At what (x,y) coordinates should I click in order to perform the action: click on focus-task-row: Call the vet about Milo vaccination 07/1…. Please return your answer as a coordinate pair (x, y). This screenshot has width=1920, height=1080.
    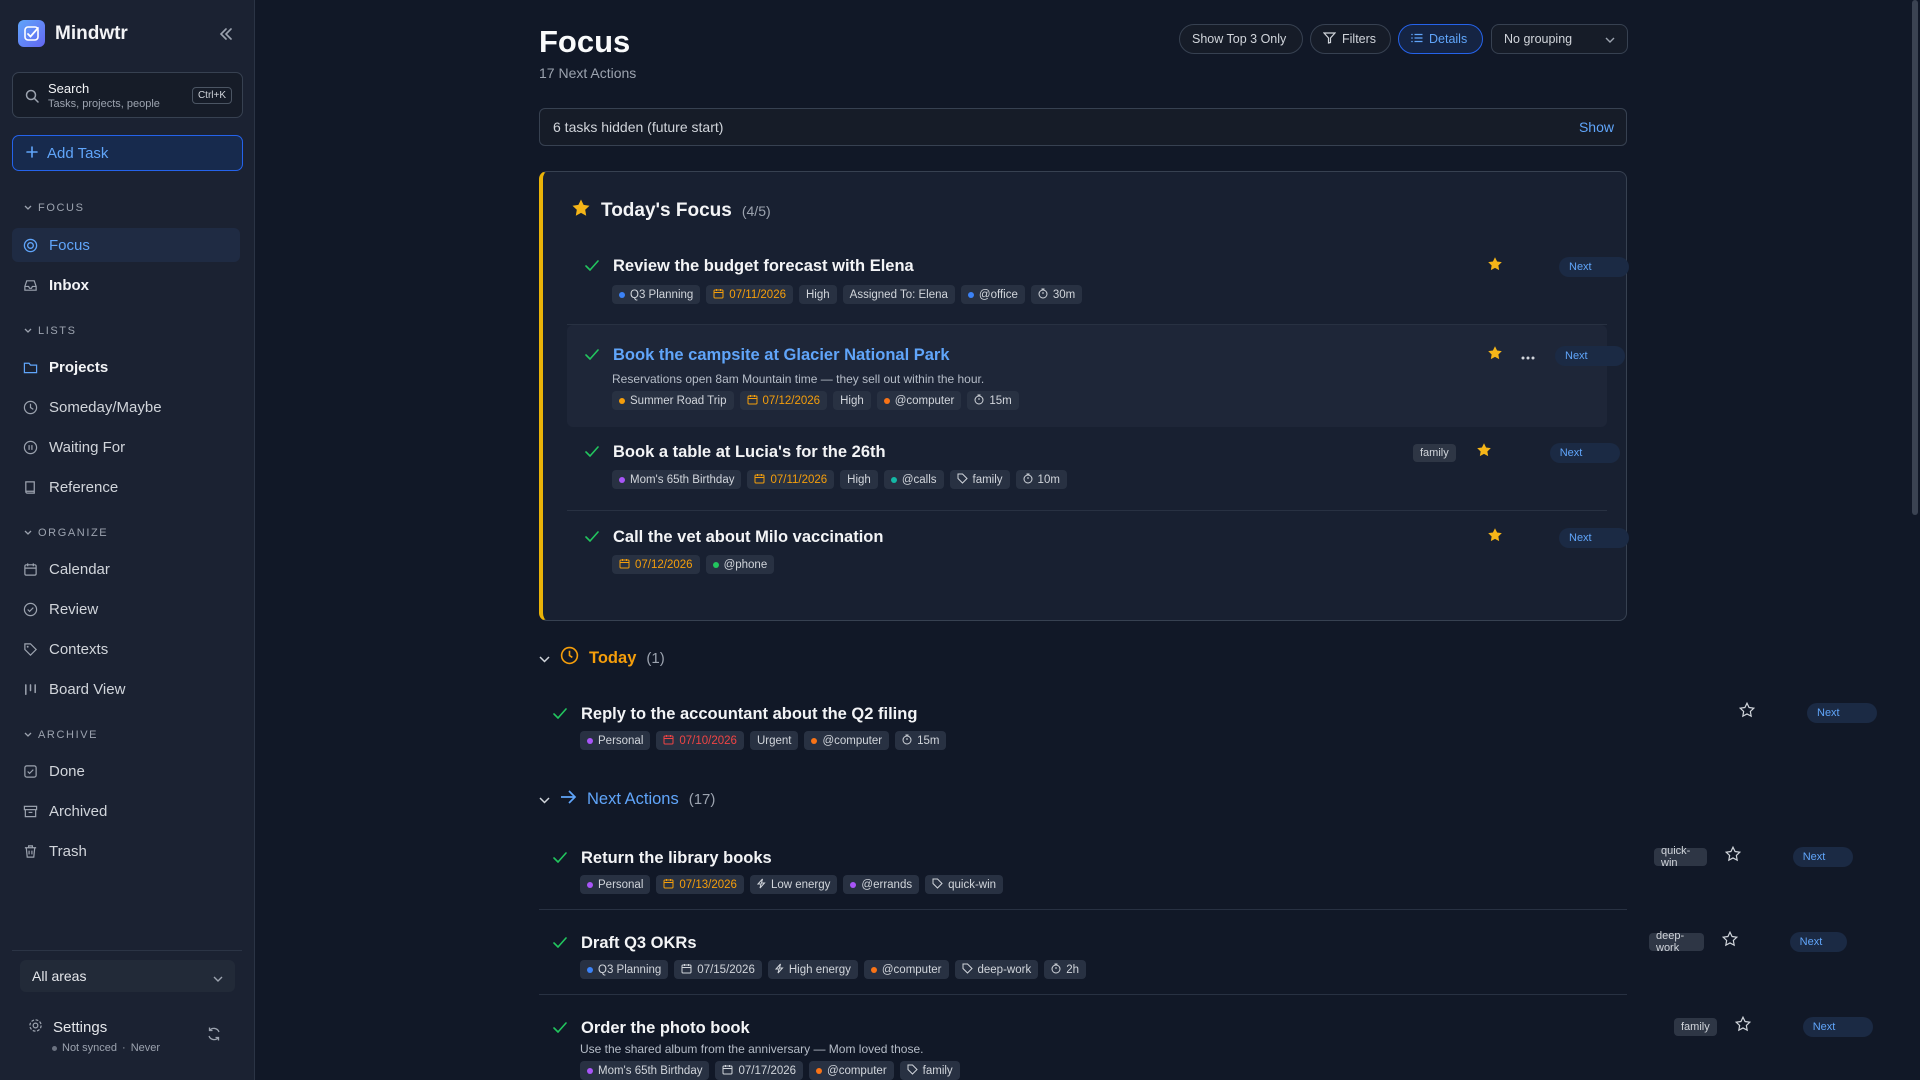
    Looking at the image, I should click on (1098, 555).